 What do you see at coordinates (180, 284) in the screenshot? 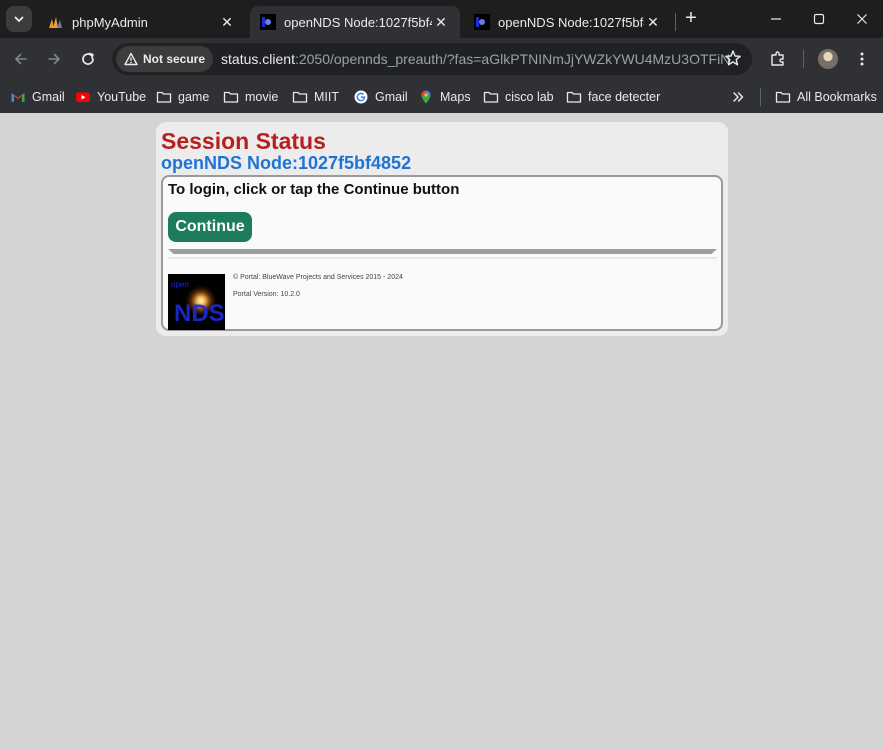
I see `svg-text: open` at bounding box center [180, 284].